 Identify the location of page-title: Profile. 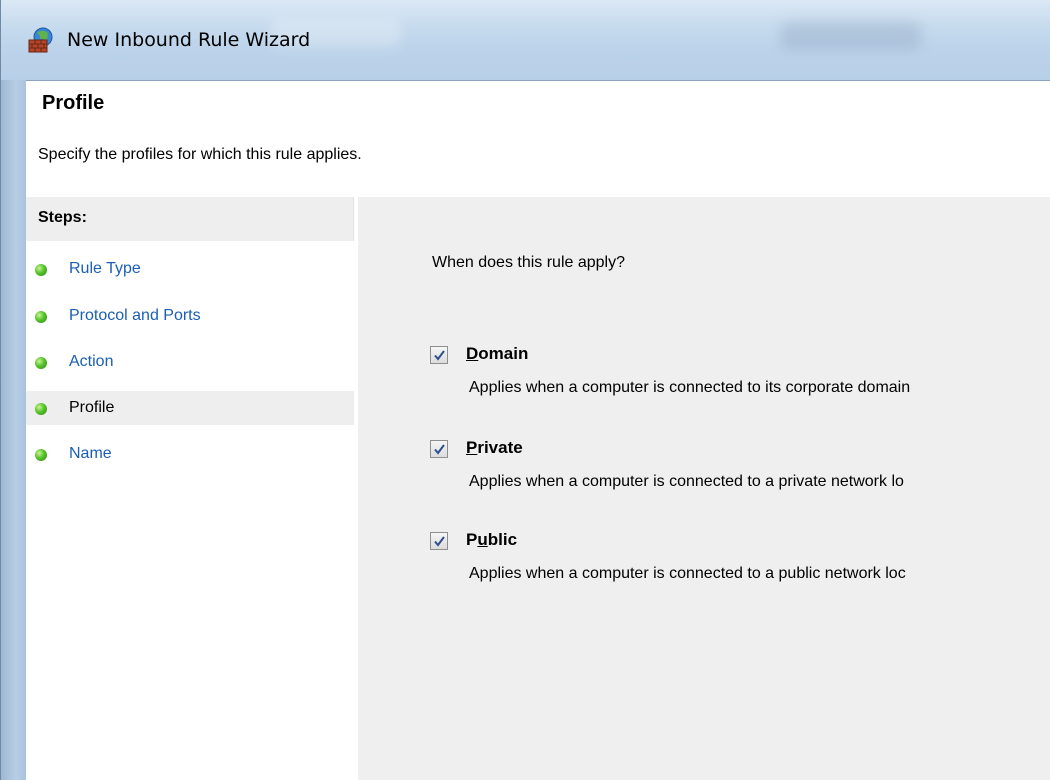
(73, 103).